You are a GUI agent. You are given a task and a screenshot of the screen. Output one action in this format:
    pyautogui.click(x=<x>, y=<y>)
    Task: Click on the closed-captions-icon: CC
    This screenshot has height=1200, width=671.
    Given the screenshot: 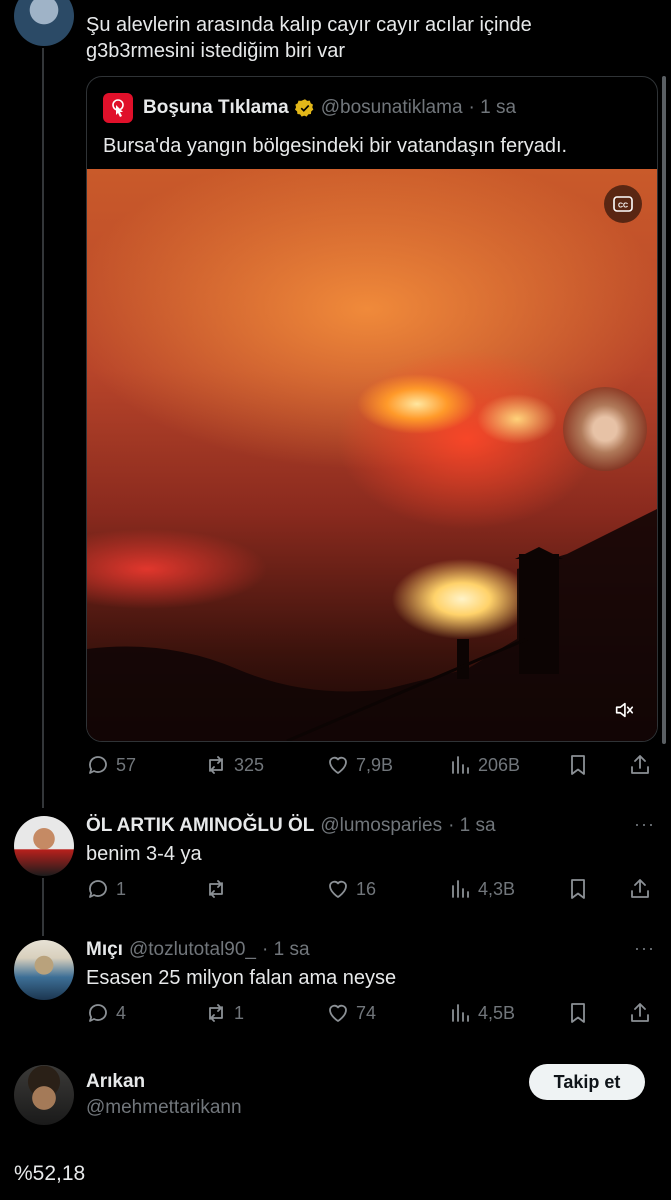 What is the action you would take?
    pyautogui.click(x=623, y=204)
    